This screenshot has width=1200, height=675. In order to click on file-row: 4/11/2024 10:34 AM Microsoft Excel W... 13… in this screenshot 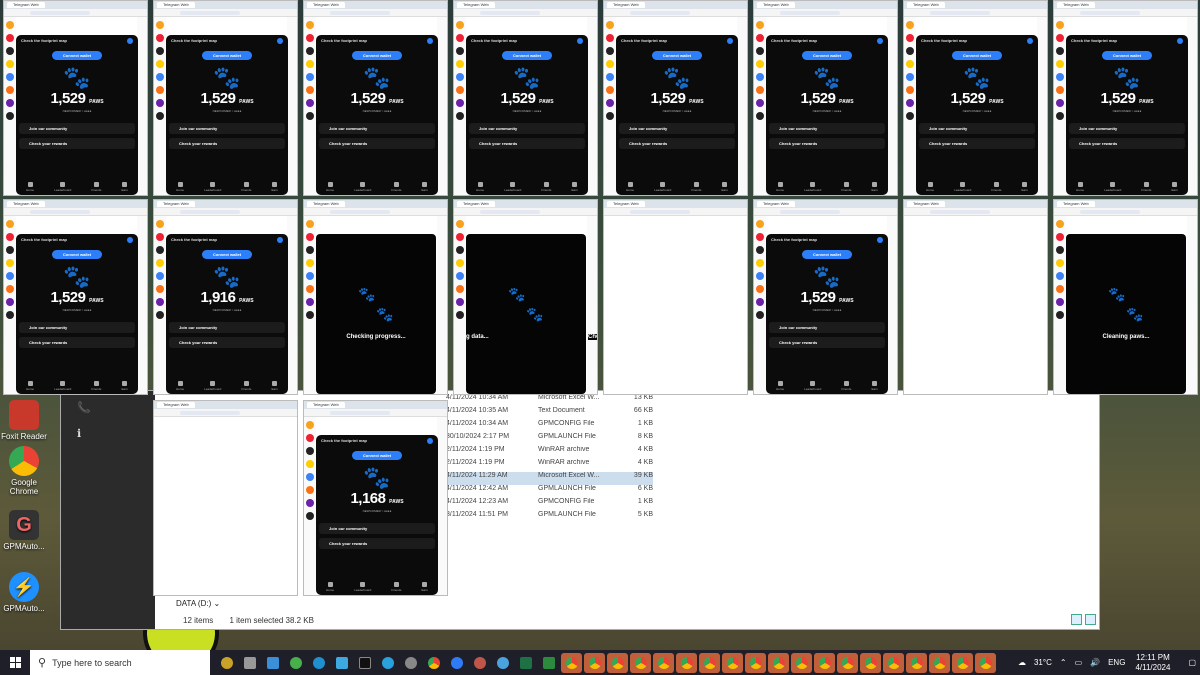, I will do `click(549, 400)`.